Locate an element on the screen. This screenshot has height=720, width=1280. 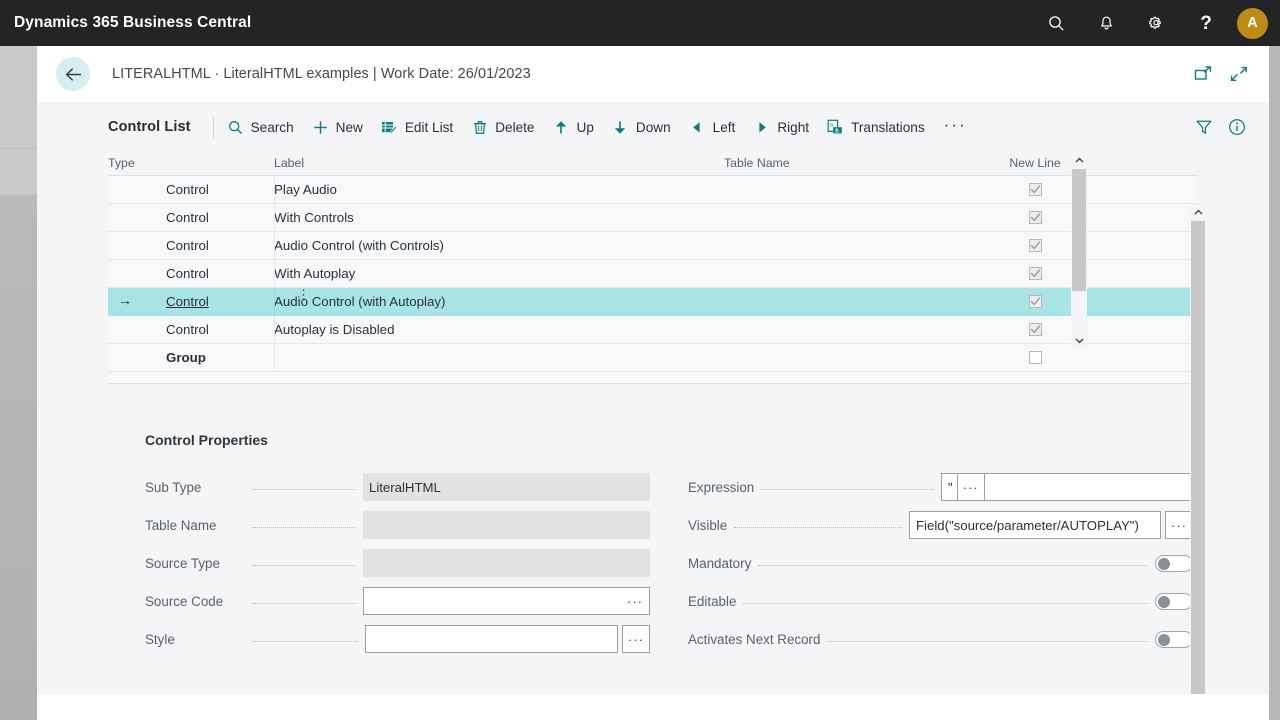
row-actions-kebab-icon: ⋮ is located at coordinates (303, 294).